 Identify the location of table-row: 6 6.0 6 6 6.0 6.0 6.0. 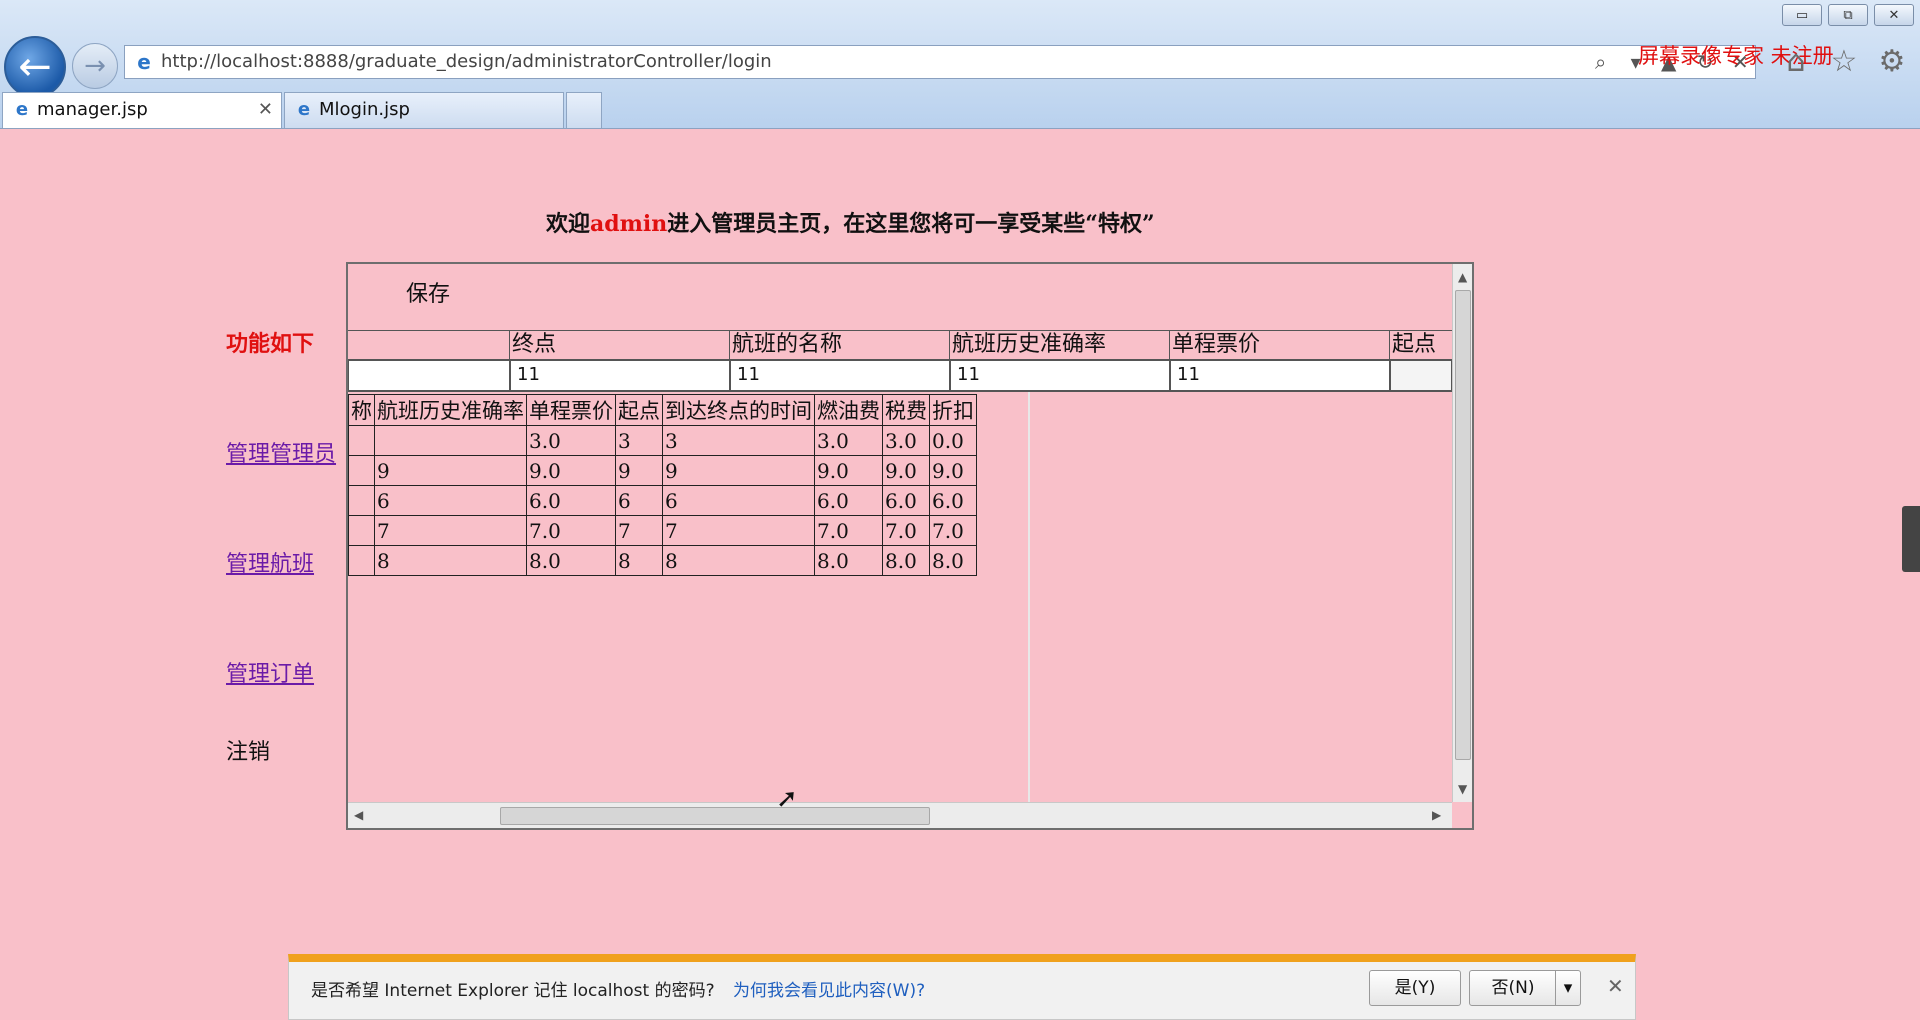
(662, 500).